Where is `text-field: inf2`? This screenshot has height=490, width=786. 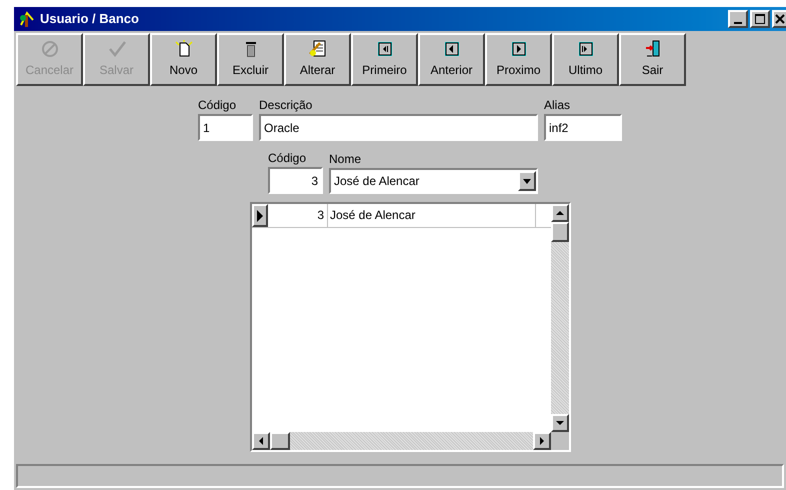 text-field: inf2 is located at coordinates (583, 127).